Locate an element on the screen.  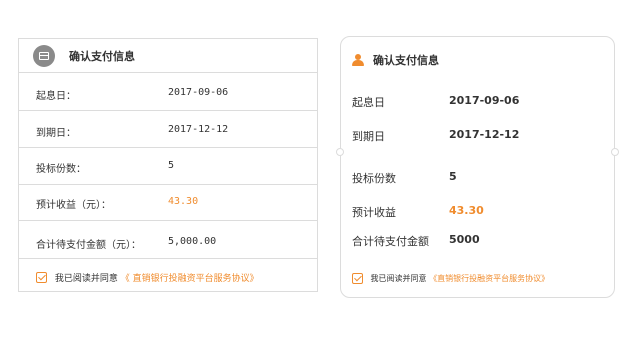
info-row-value-date: 起息日： 2017-09-06 is located at coordinates (168, 92).